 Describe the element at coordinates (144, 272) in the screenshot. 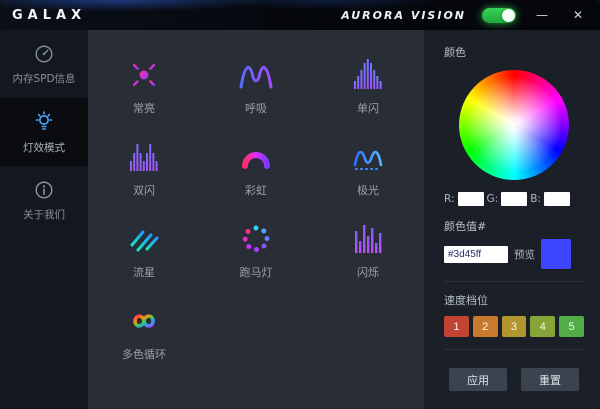

I see `mode-label: 流星` at that location.